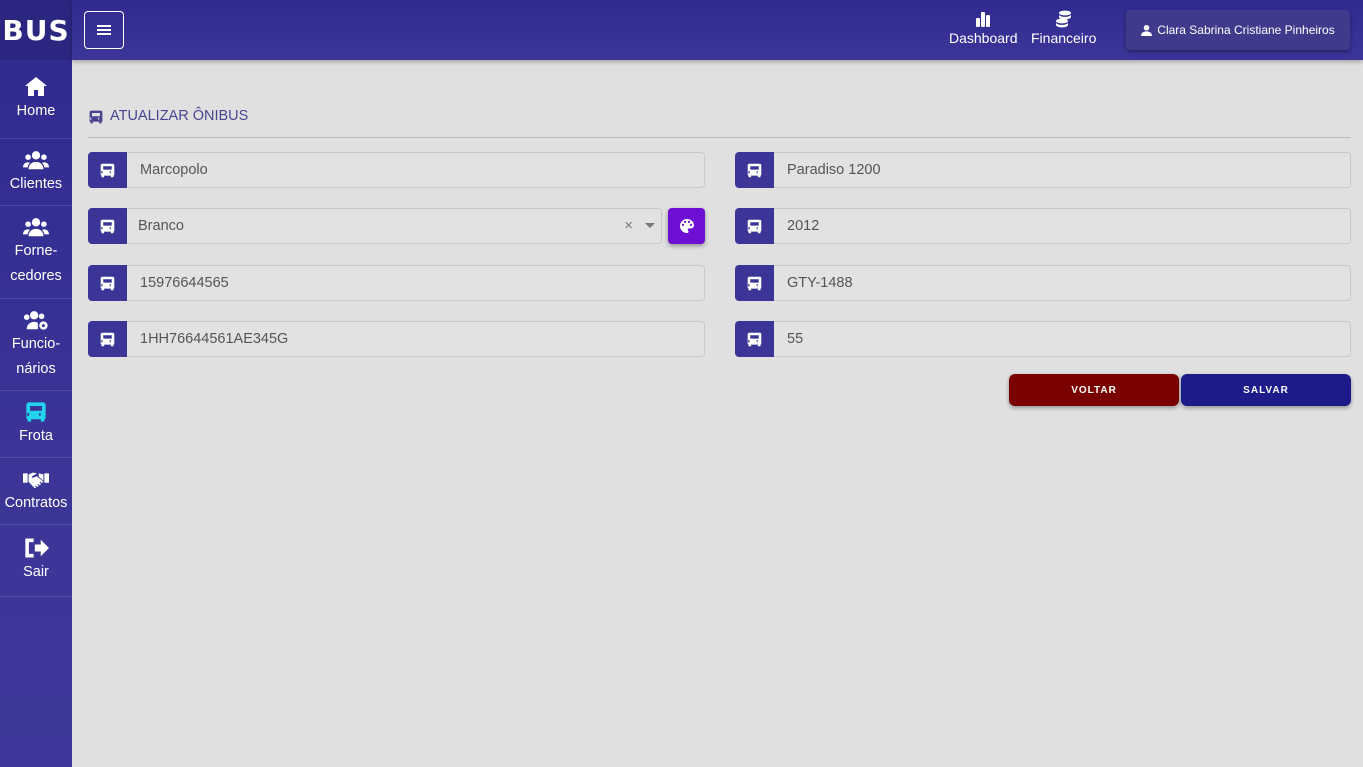 Image resolution: width=1363 pixels, height=767 pixels. Describe the element at coordinates (1062, 339) in the screenshot. I see `capacity-input: 55` at that location.